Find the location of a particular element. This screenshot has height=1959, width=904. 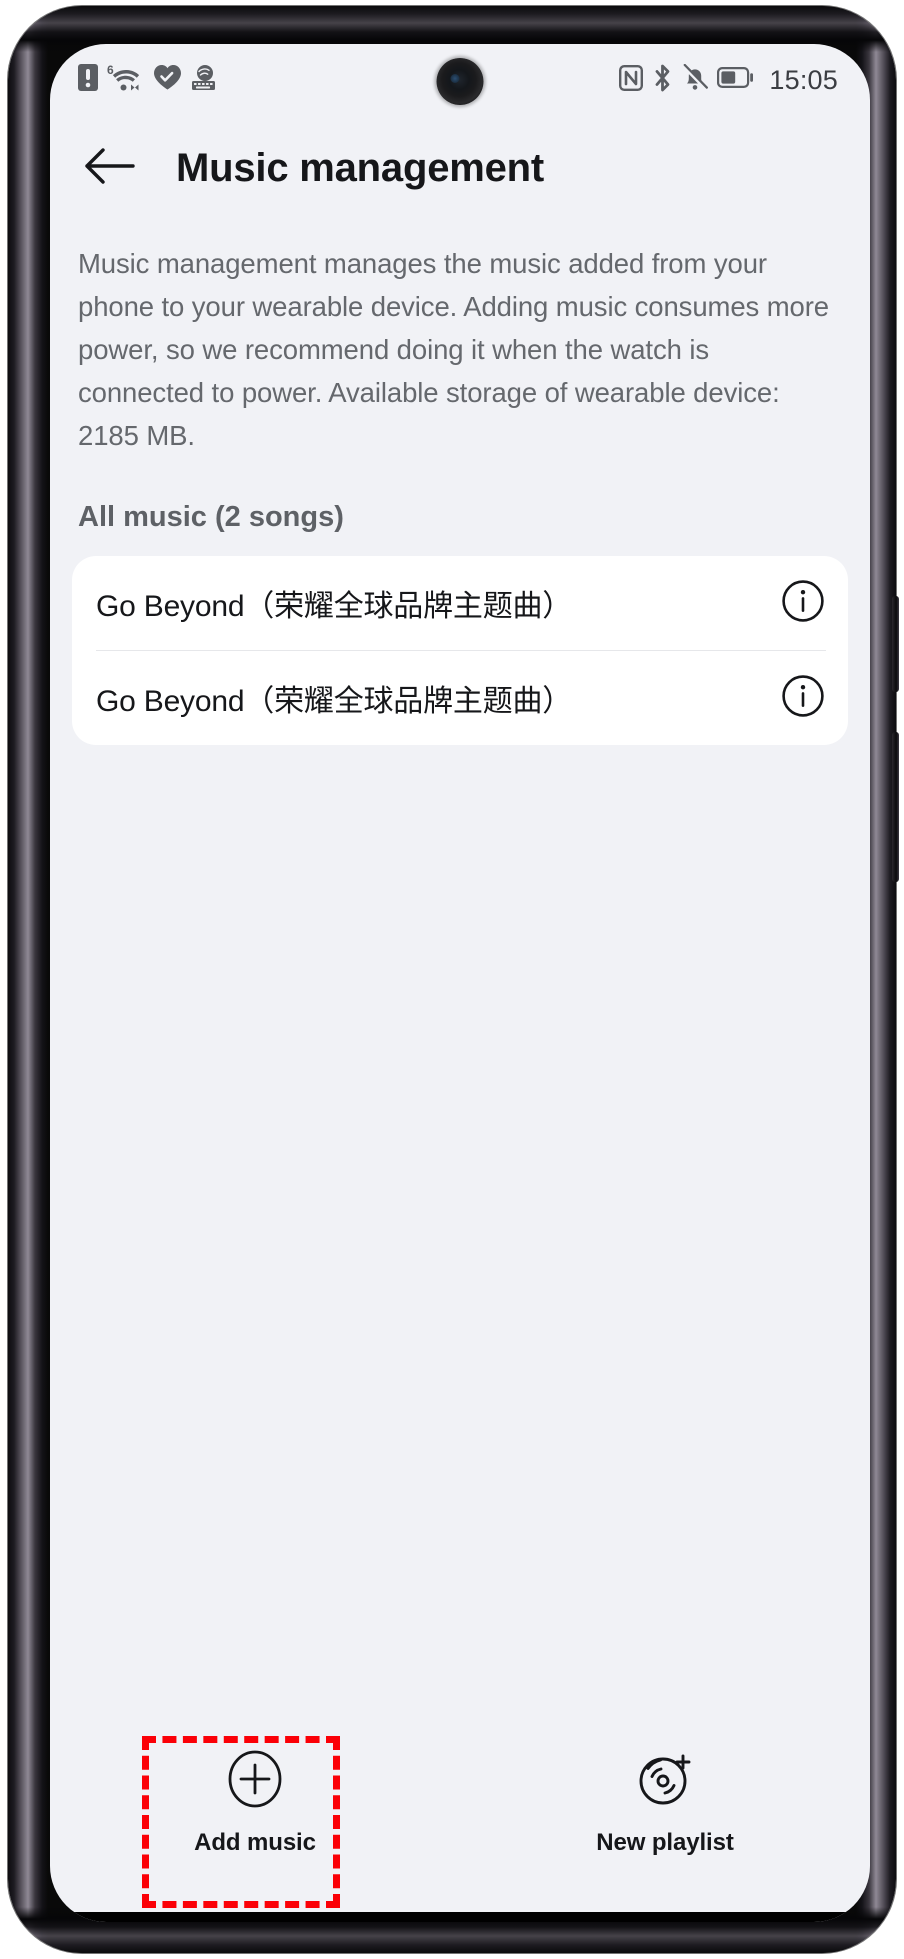

arrow-left-icon is located at coordinates (110, 168).